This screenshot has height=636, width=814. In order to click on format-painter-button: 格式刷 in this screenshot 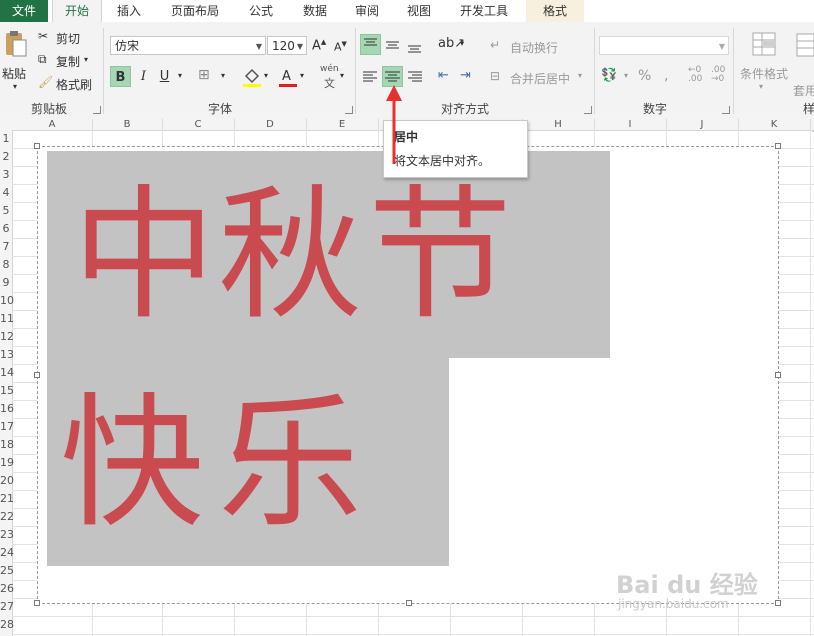, I will do `click(74, 84)`.